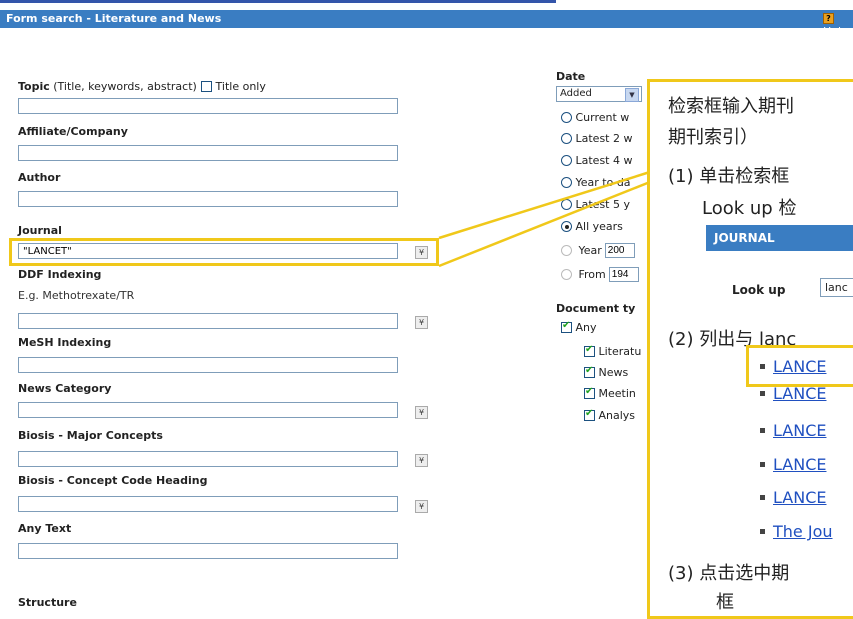 The width and height of the screenshot is (853, 619). What do you see at coordinates (759, 290) in the screenshot?
I see `callout-lookup-label: Look up` at bounding box center [759, 290].